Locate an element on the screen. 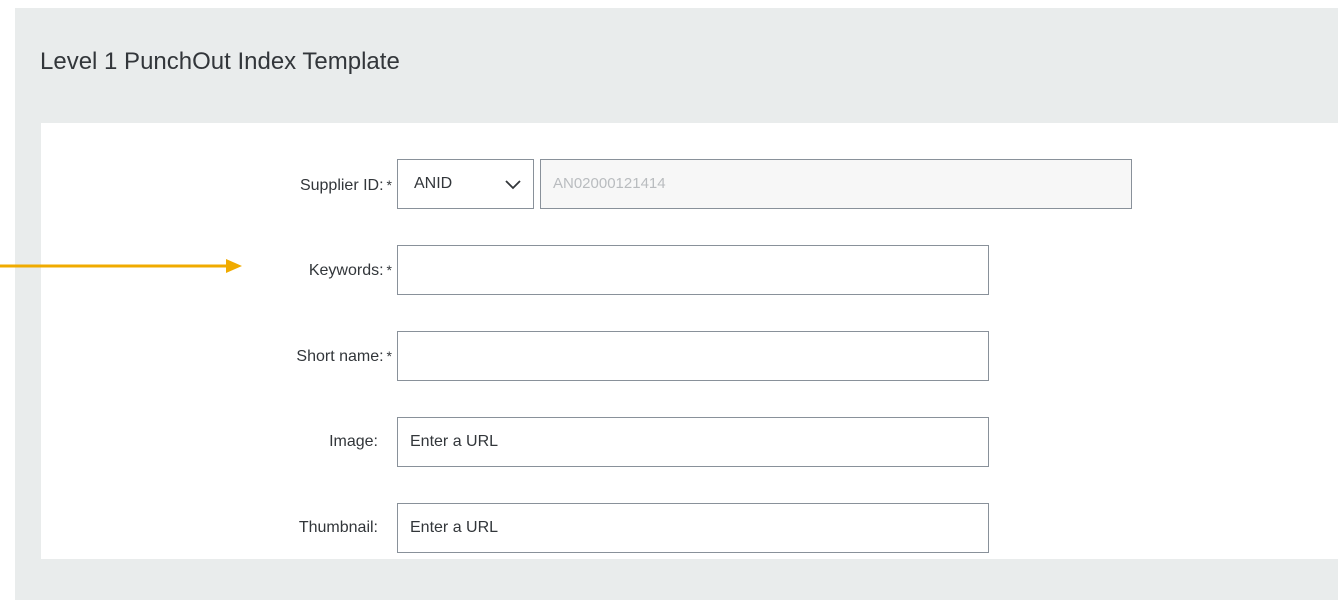 This screenshot has width=1338, height=600. supplier-id-type-select: ANID is located at coordinates (465, 184).